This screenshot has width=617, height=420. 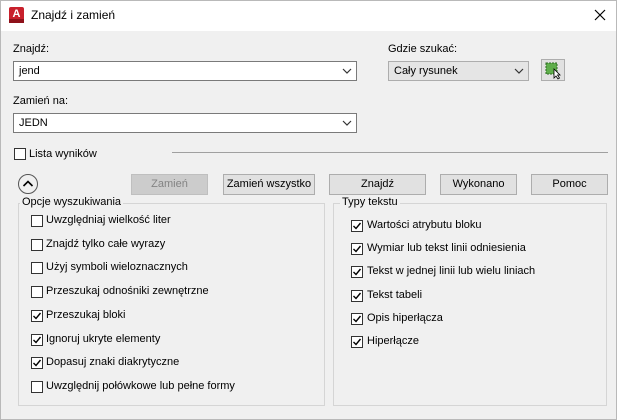 I want to click on help-button: Pomoc, so click(x=569, y=184).